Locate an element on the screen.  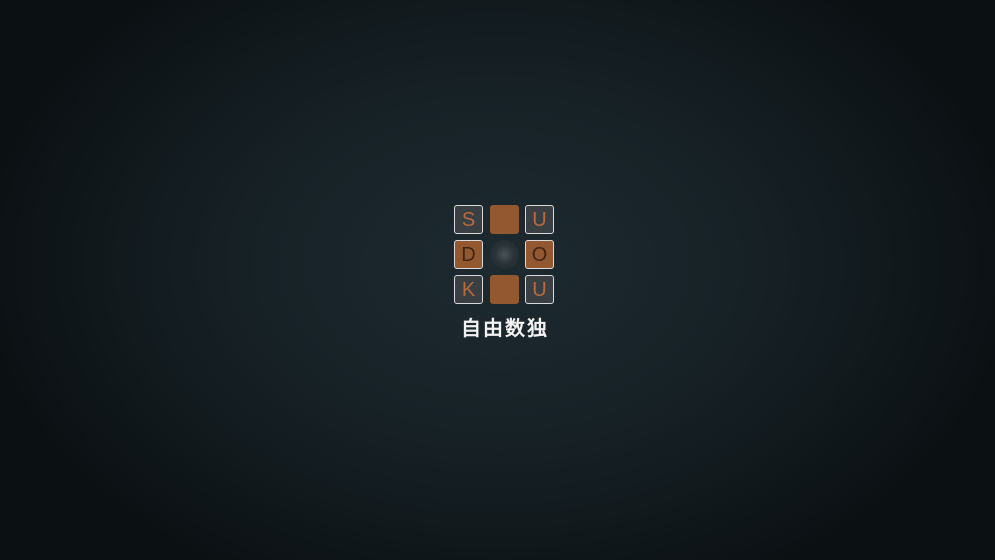
sudoku-logo: S U D O K U is located at coordinates (504, 255).